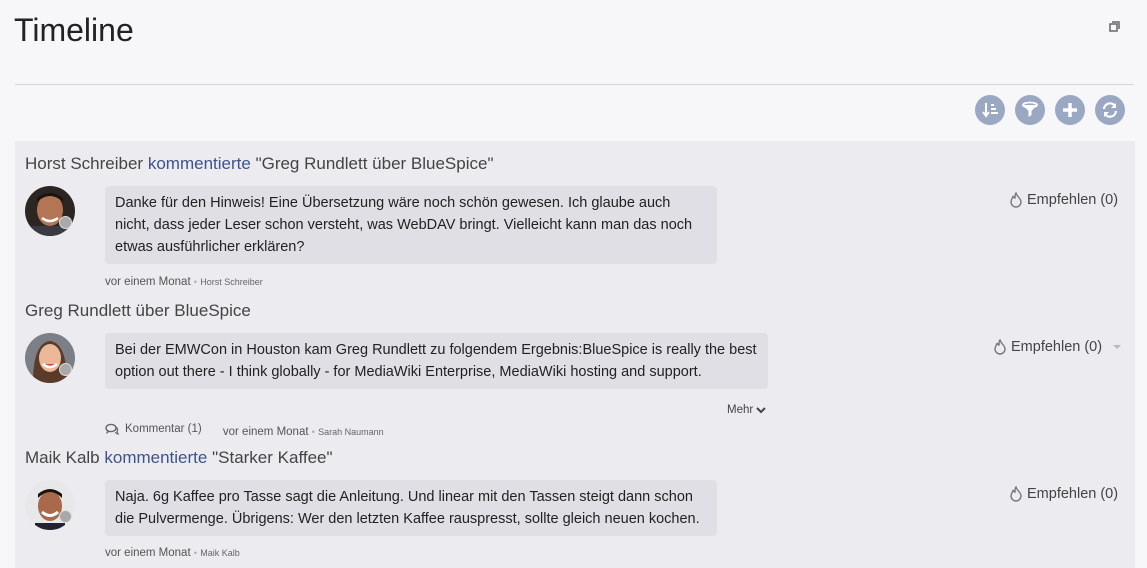  Describe the element at coordinates (1115, 26) in the screenshot. I see `expand-icon` at that location.